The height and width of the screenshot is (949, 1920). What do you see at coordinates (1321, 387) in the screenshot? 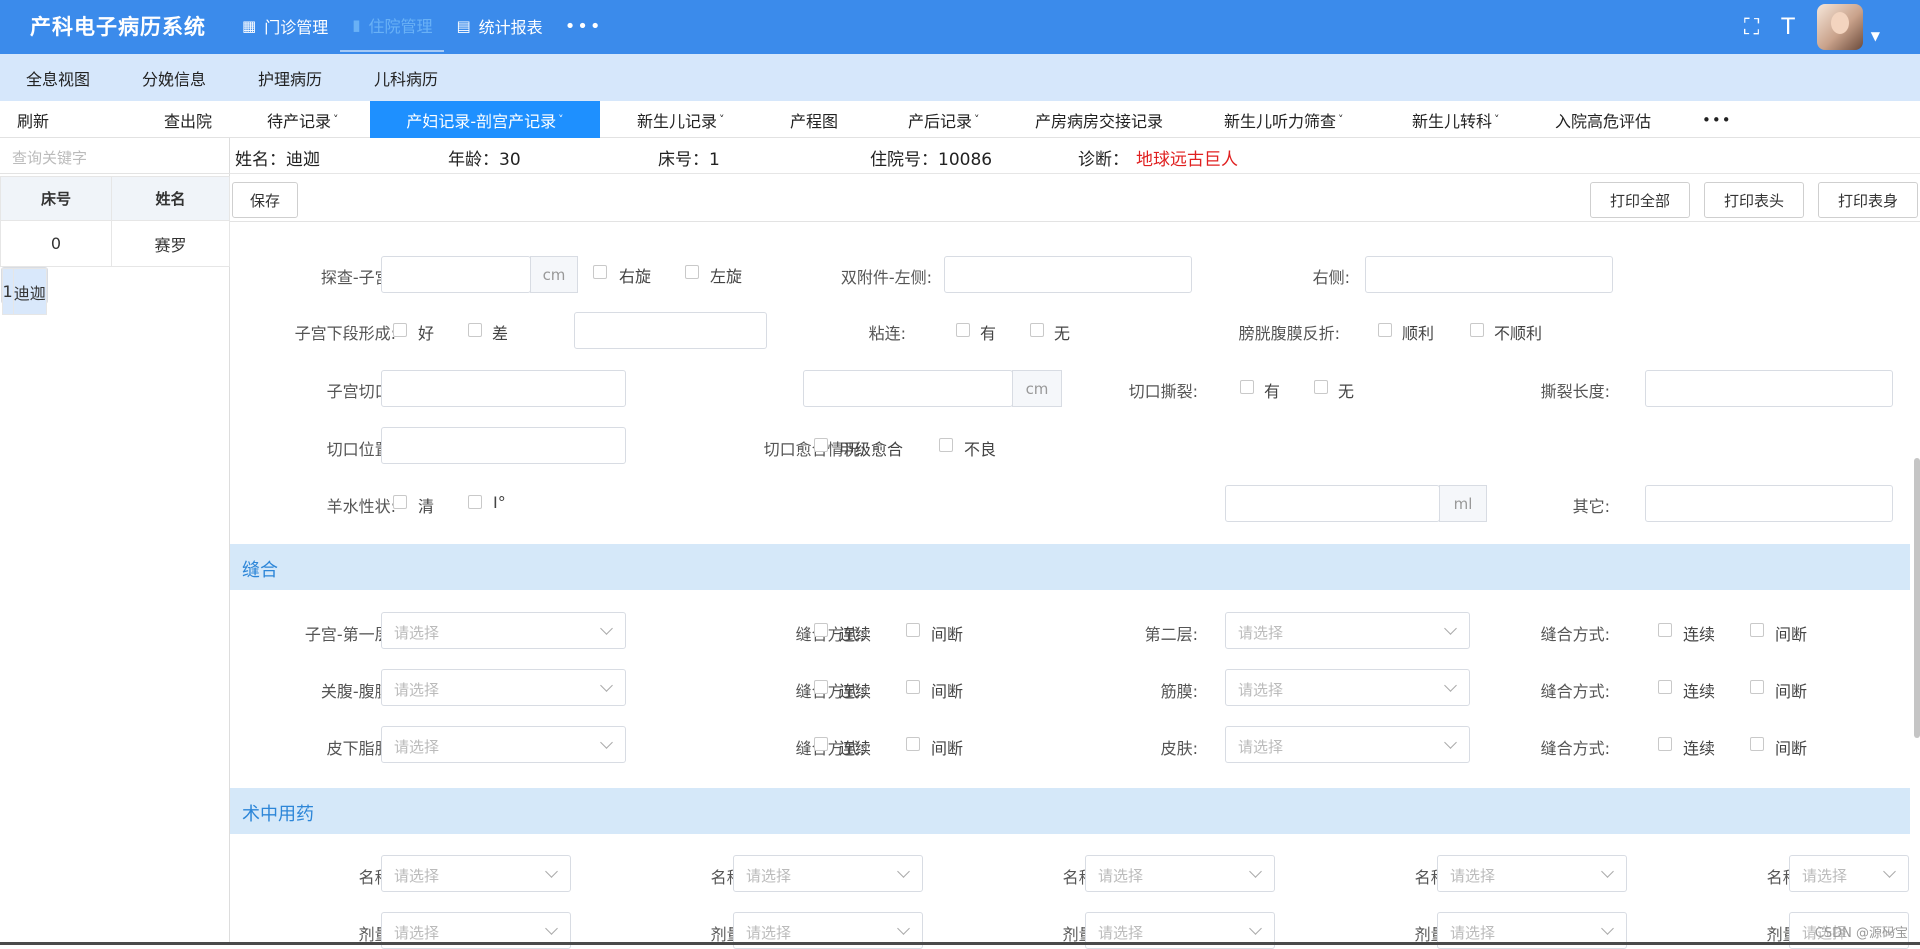
I see `tear-no-checkbox` at bounding box center [1321, 387].